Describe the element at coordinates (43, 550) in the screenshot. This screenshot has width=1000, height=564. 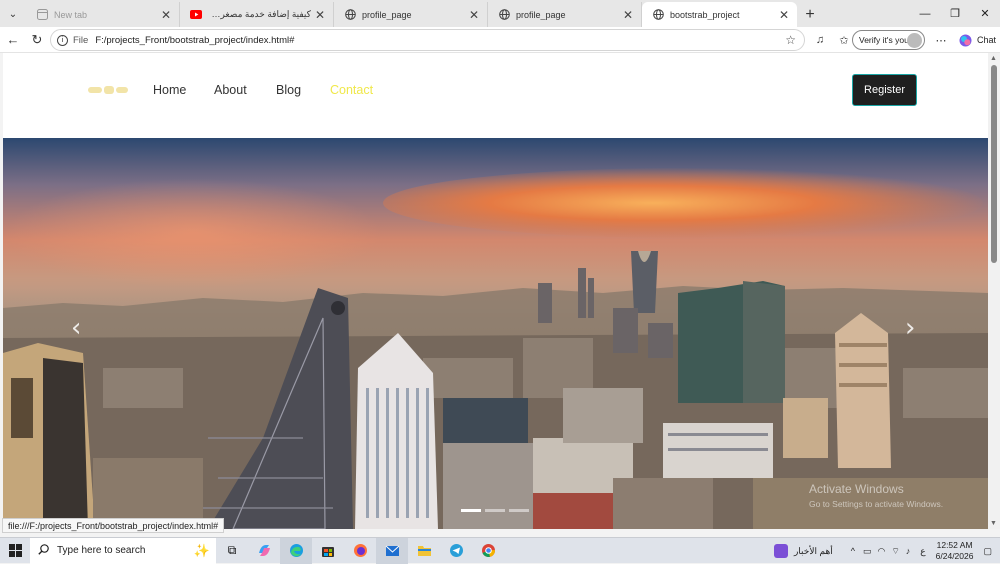
I see `search-icon` at that location.